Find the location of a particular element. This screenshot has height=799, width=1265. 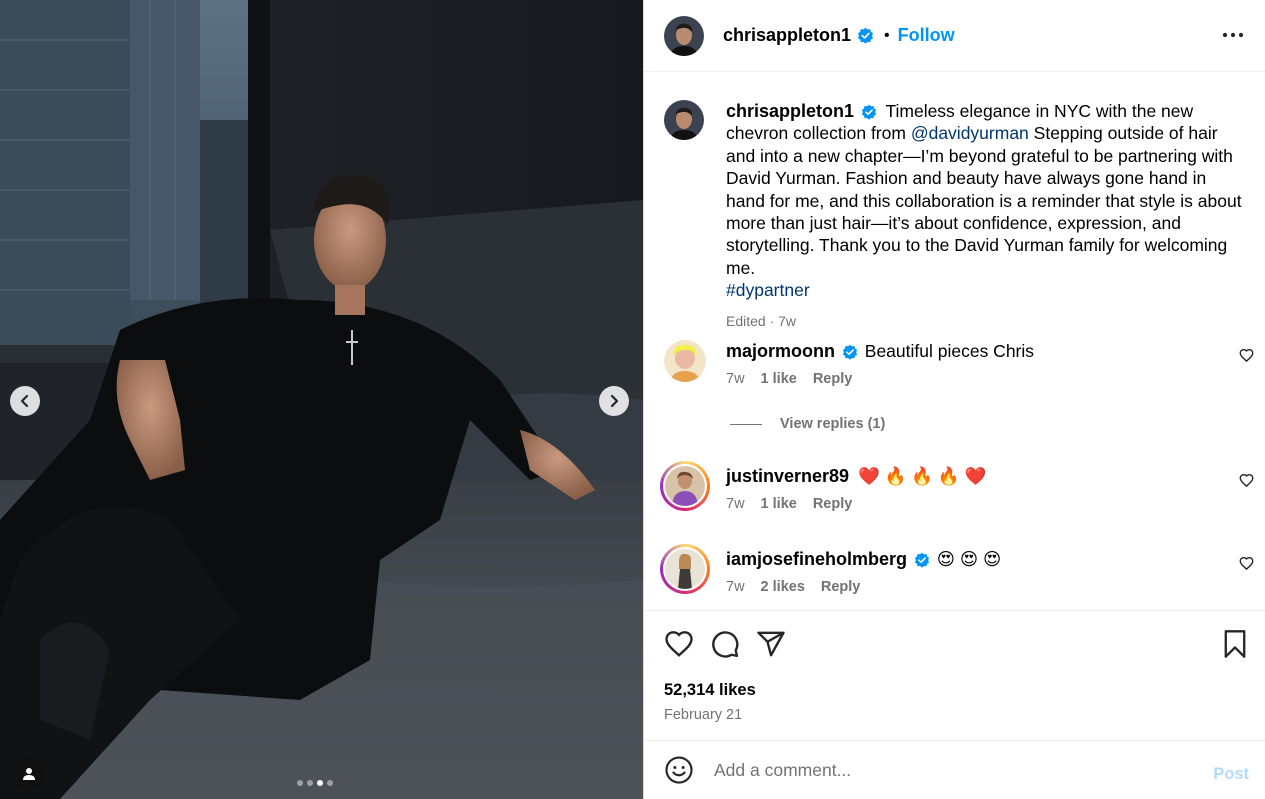

caption-meta: Edited · 7w is located at coordinates (761, 320).